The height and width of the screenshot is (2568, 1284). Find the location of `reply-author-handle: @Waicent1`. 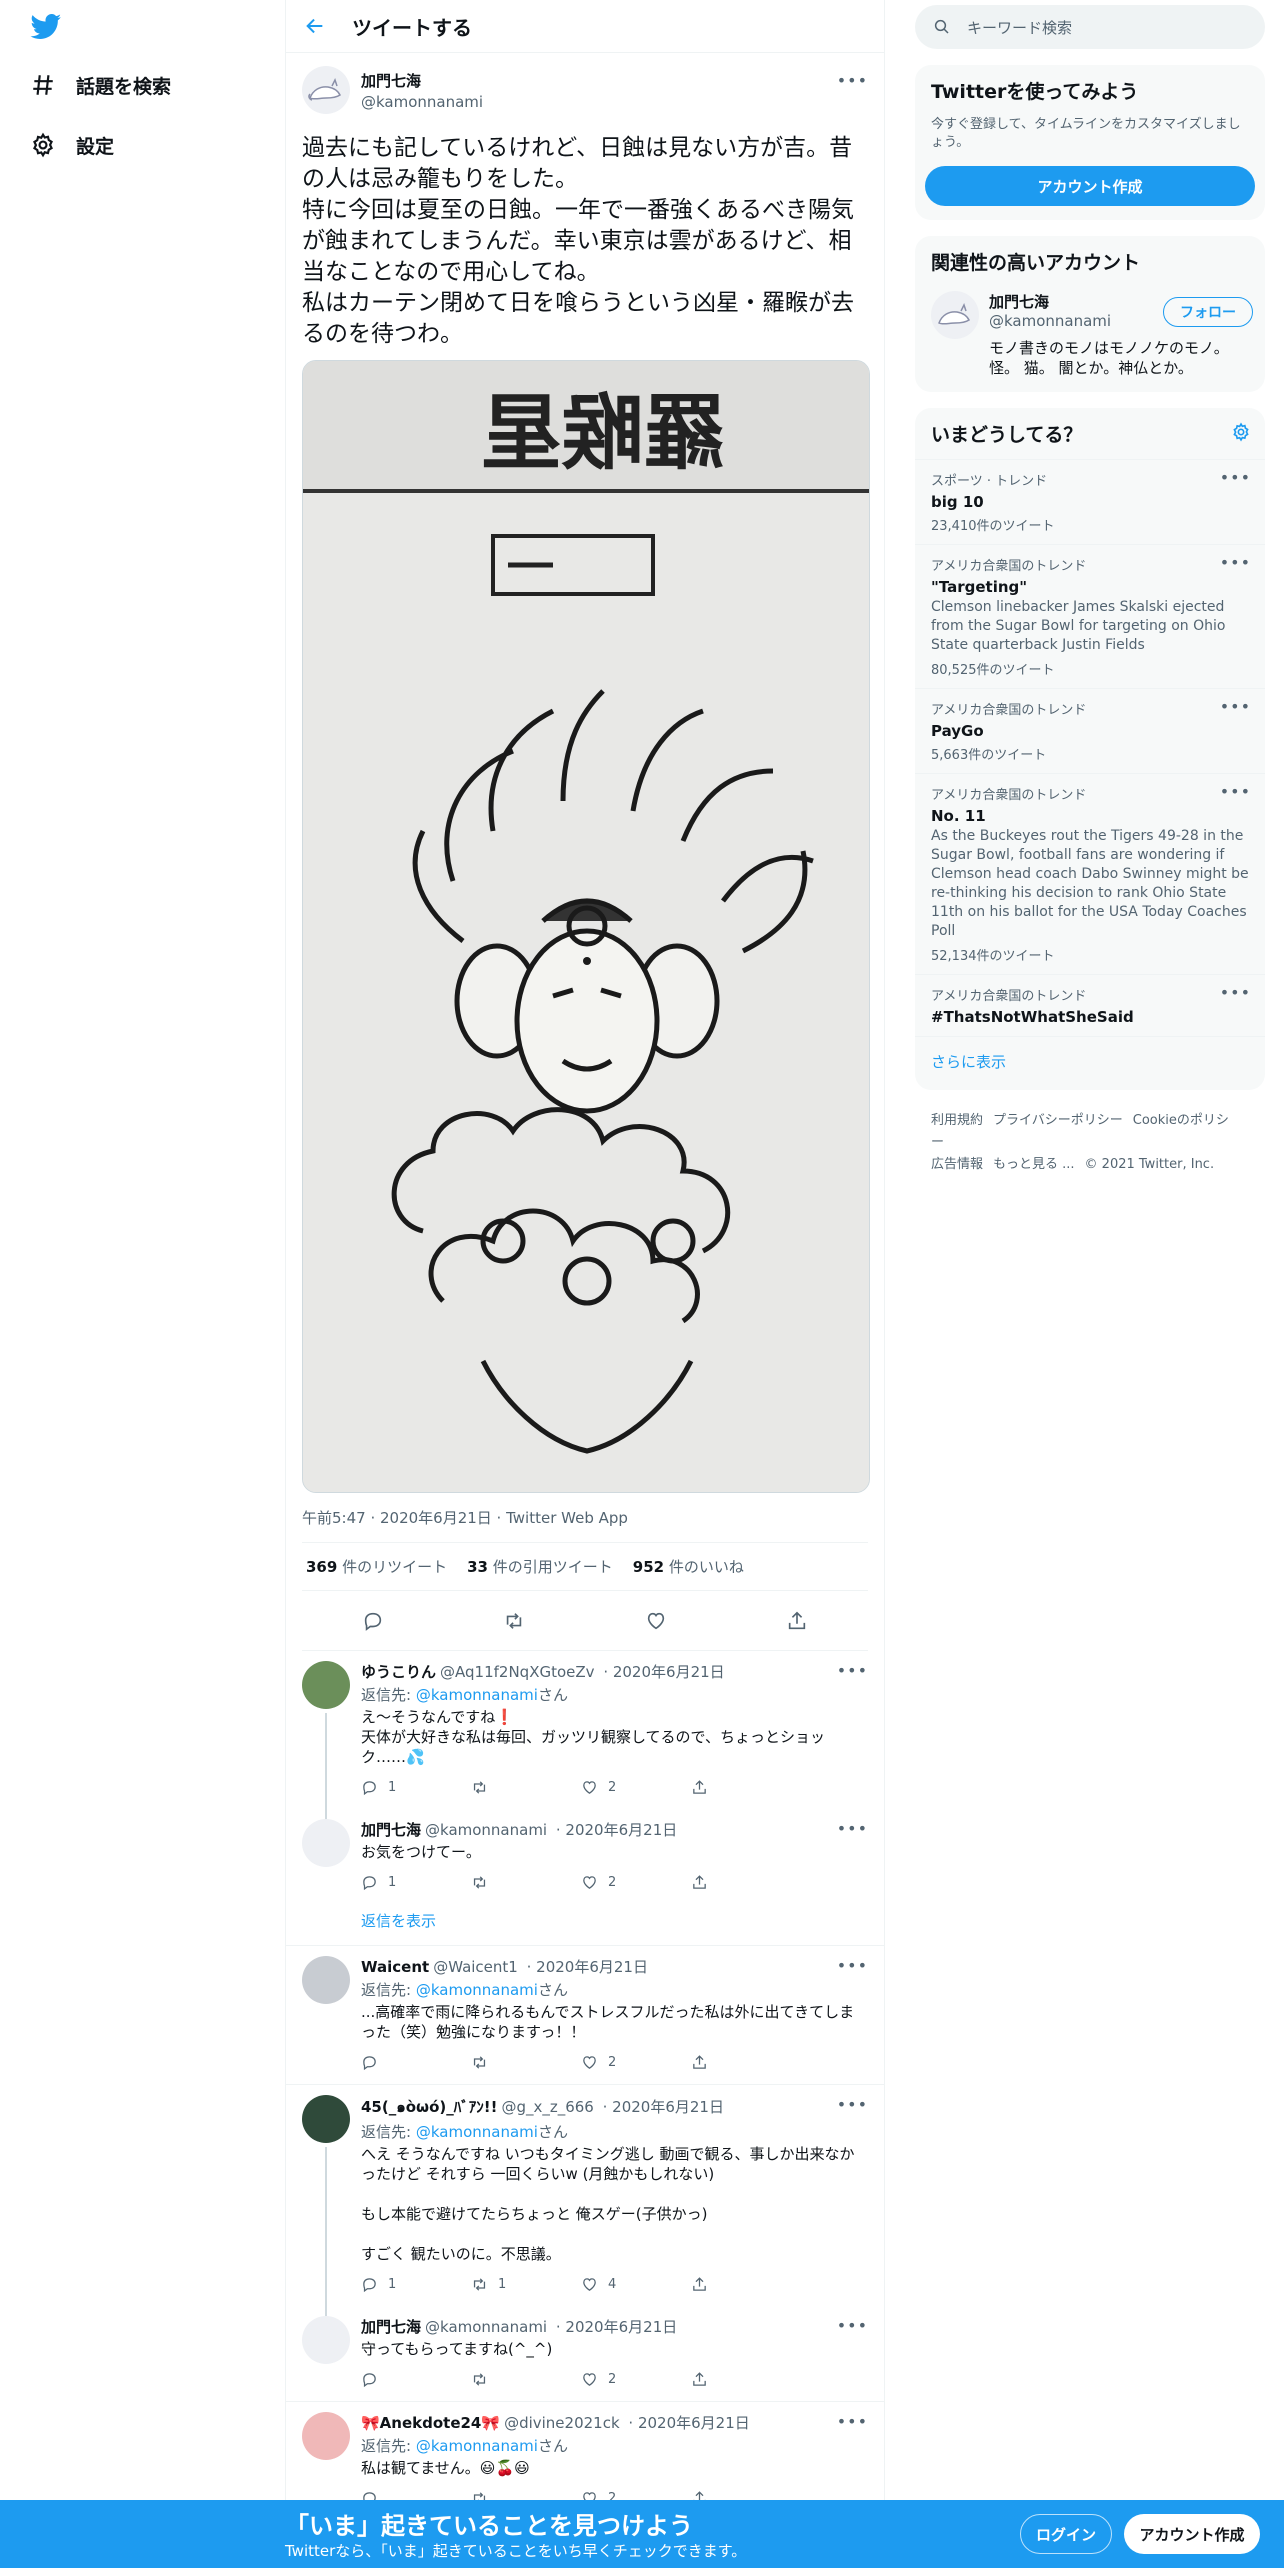

reply-author-handle: @Waicent1 is located at coordinates (475, 1967).